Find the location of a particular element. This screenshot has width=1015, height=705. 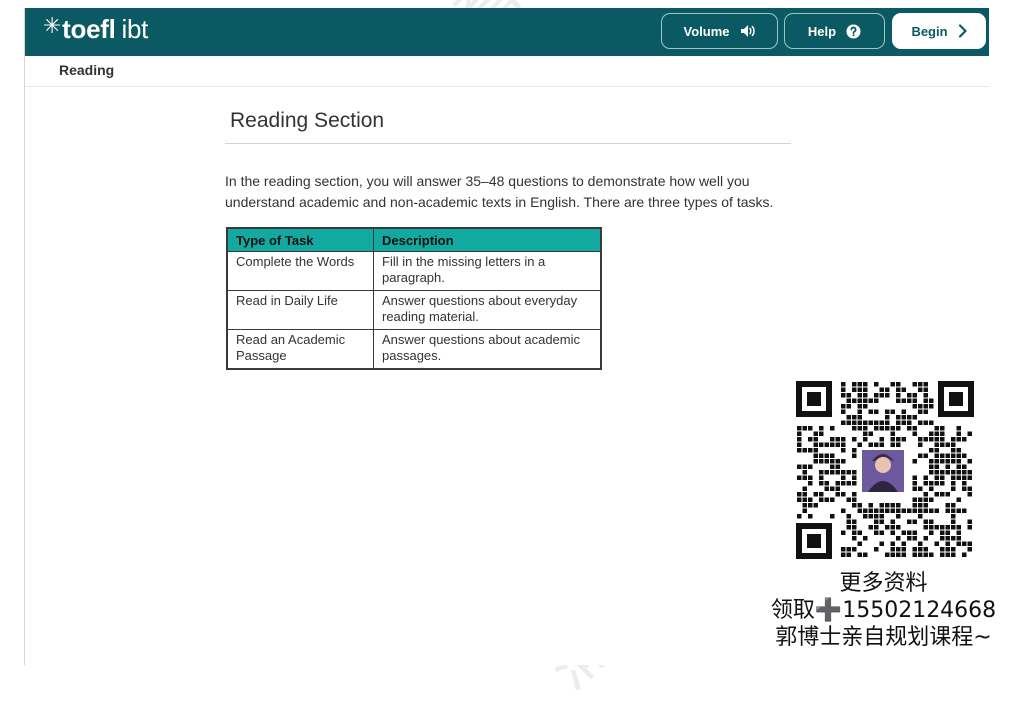

task-type-cell: Complete the Words is located at coordinates (300, 271).